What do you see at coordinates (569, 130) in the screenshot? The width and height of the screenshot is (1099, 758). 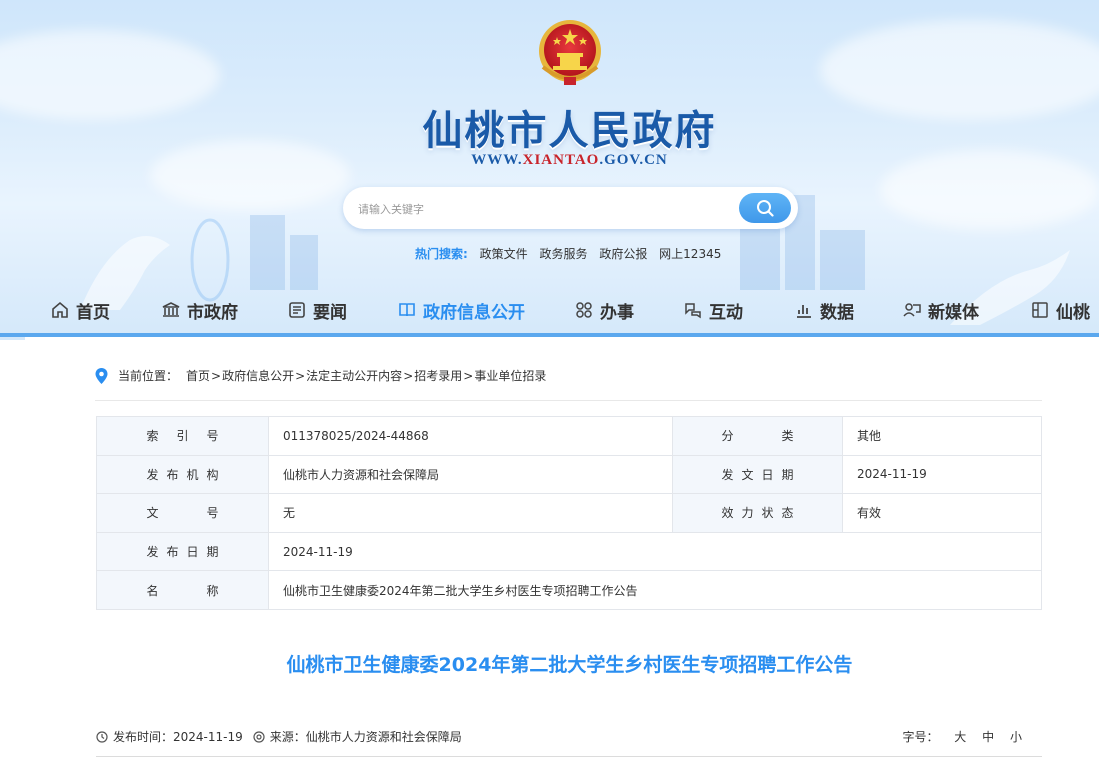 I see `site-title: 仙桃市人民政府` at bounding box center [569, 130].